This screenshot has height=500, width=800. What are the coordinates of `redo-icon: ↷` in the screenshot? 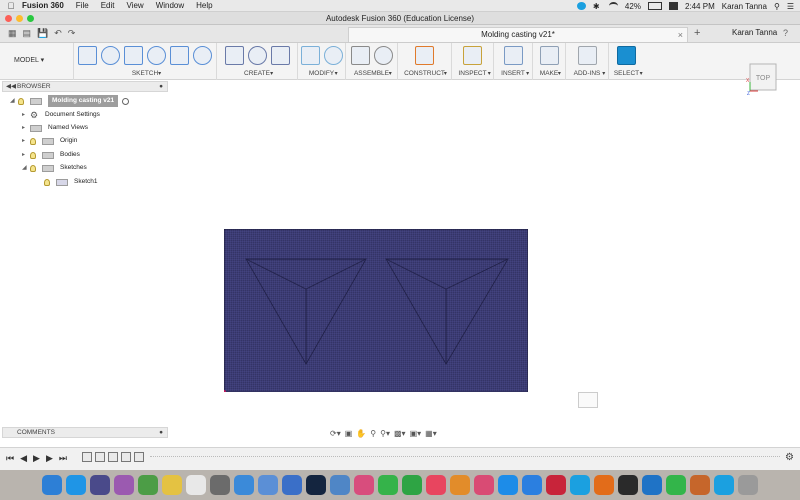 It's located at (72, 33).